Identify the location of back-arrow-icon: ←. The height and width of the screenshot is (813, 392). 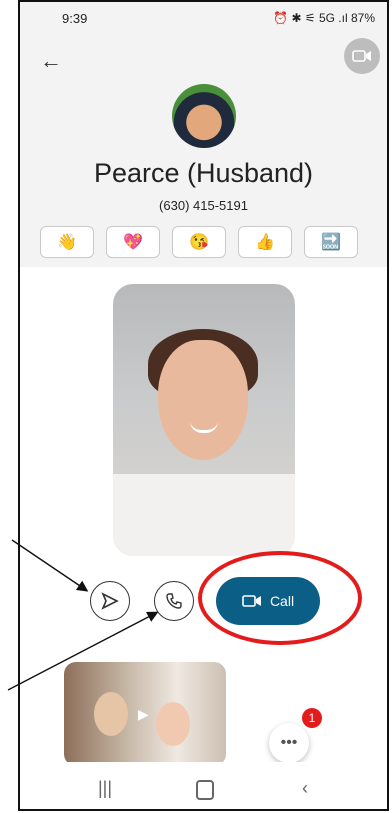
(51, 61).